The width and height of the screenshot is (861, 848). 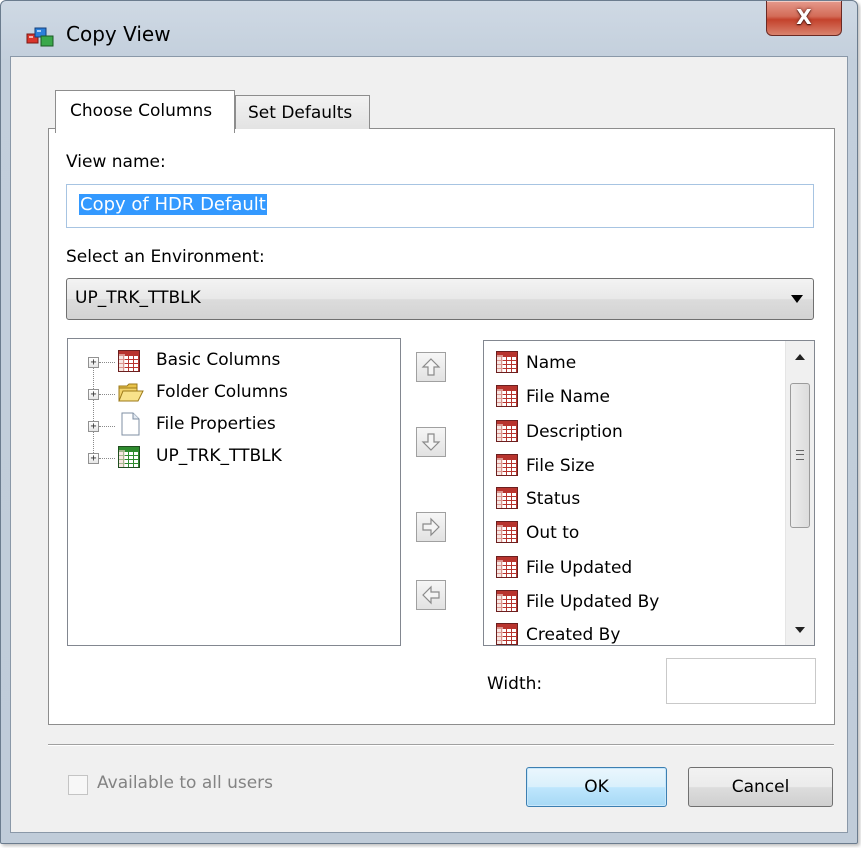 What do you see at coordinates (553, 533) in the screenshot?
I see `list-item-label: Out to` at bounding box center [553, 533].